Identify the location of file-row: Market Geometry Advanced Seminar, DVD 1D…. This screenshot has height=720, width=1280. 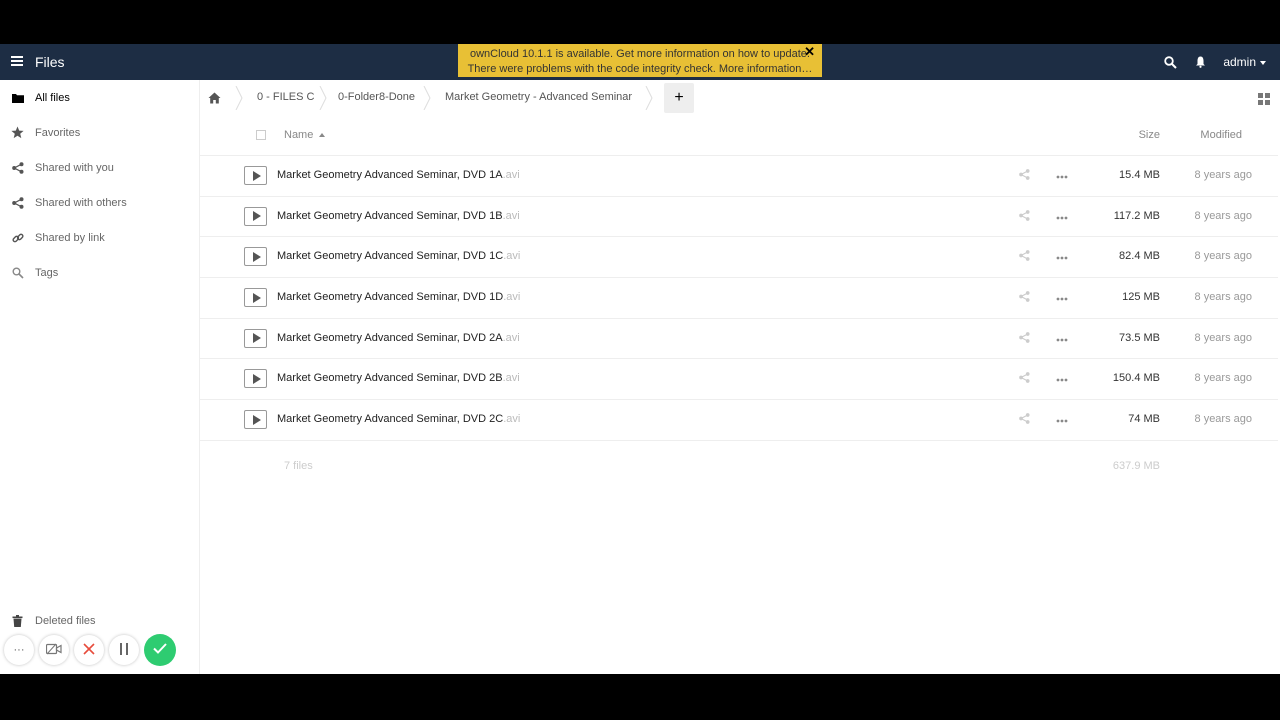
(739, 298).